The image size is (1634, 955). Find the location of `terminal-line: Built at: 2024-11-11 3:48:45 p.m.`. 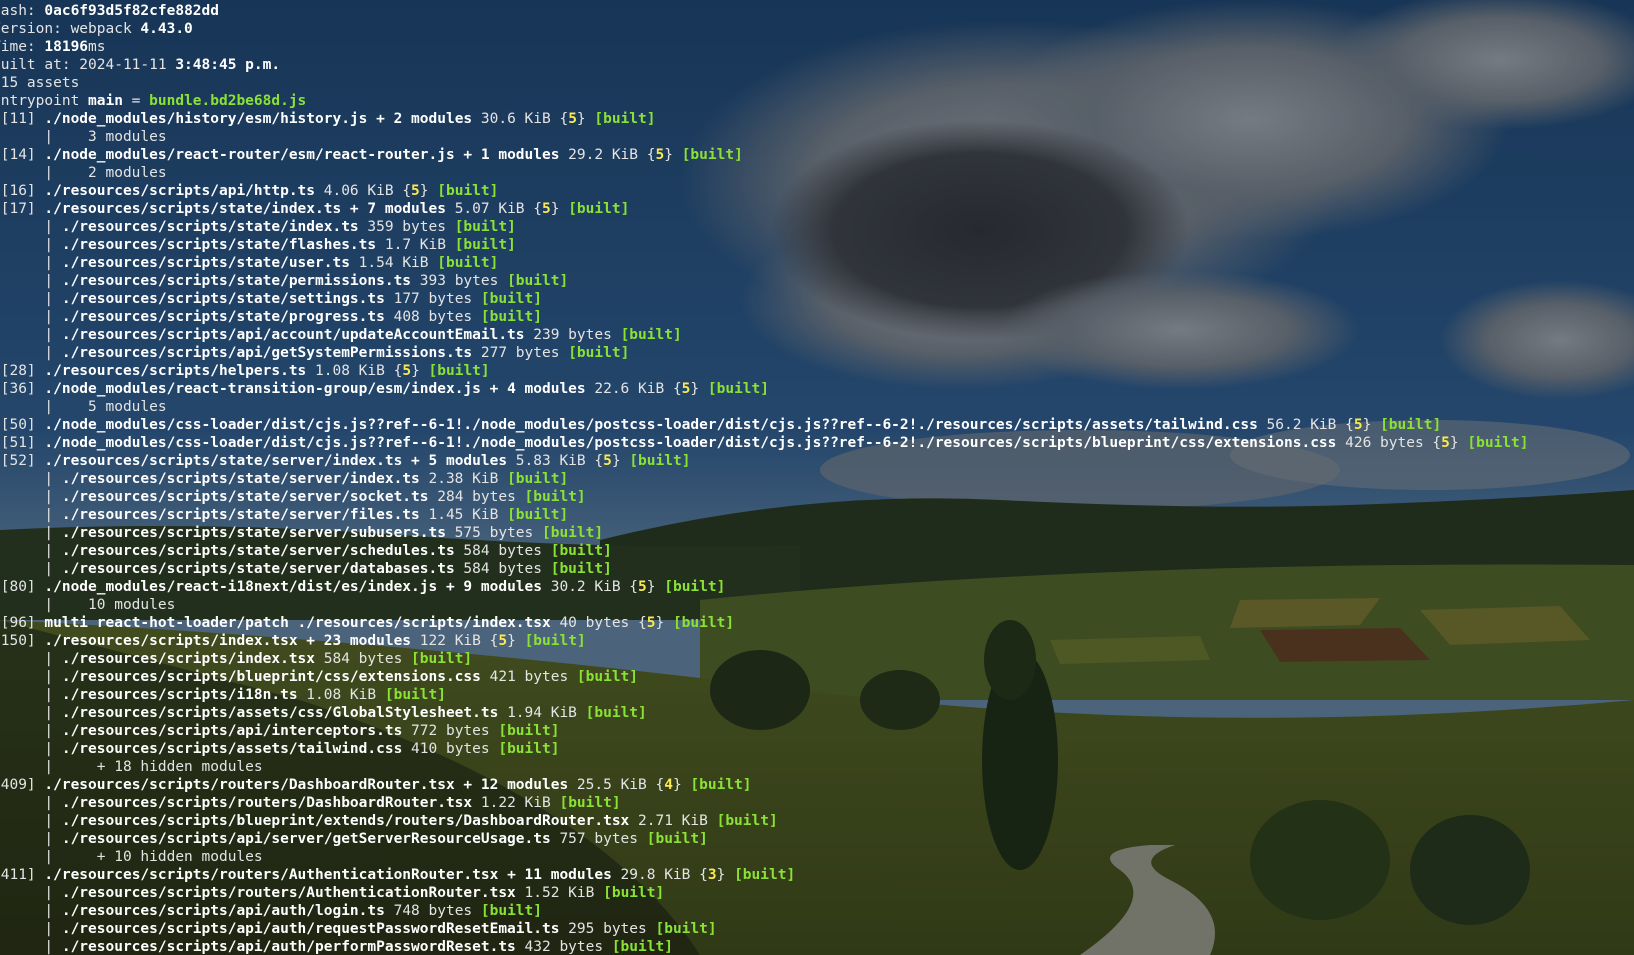

terminal-line: Built at: 2024-11-11 3:48:45 p.m. is located at coordinates (817, 65).